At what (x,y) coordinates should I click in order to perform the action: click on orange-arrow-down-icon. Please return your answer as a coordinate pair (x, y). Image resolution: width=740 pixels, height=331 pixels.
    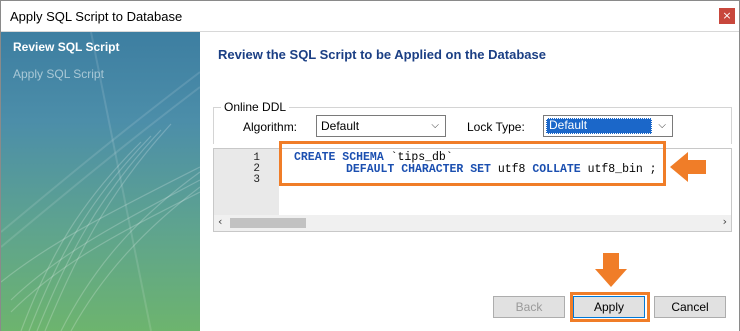
    Looking at the image, I should click on (611, 270).